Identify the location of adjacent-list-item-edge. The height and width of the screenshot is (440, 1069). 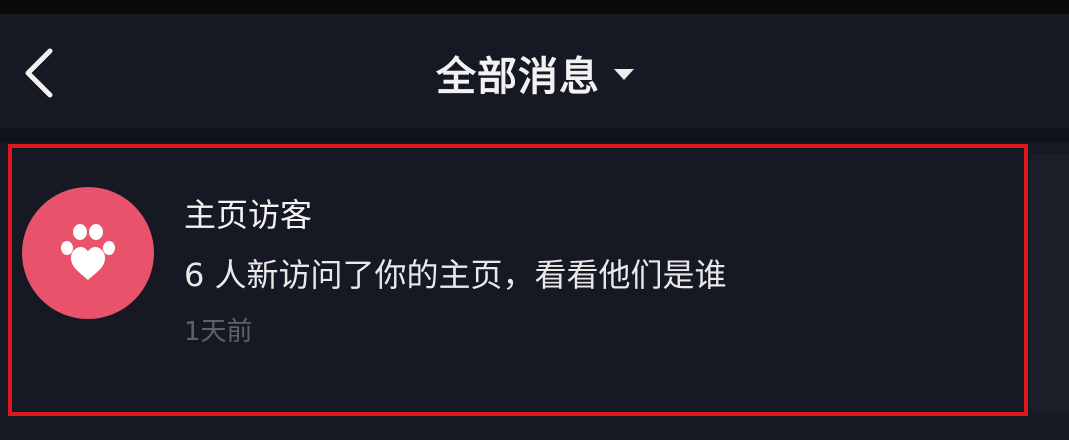
(1049, 283).